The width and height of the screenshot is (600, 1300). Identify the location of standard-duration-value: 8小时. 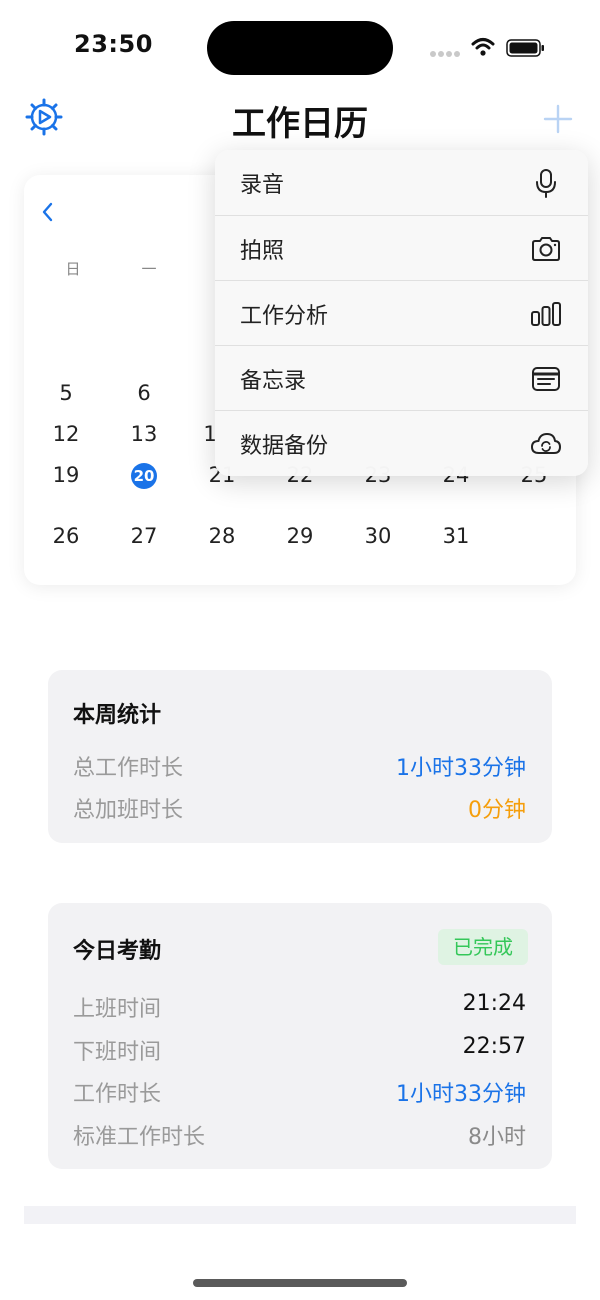
(497, 1137).